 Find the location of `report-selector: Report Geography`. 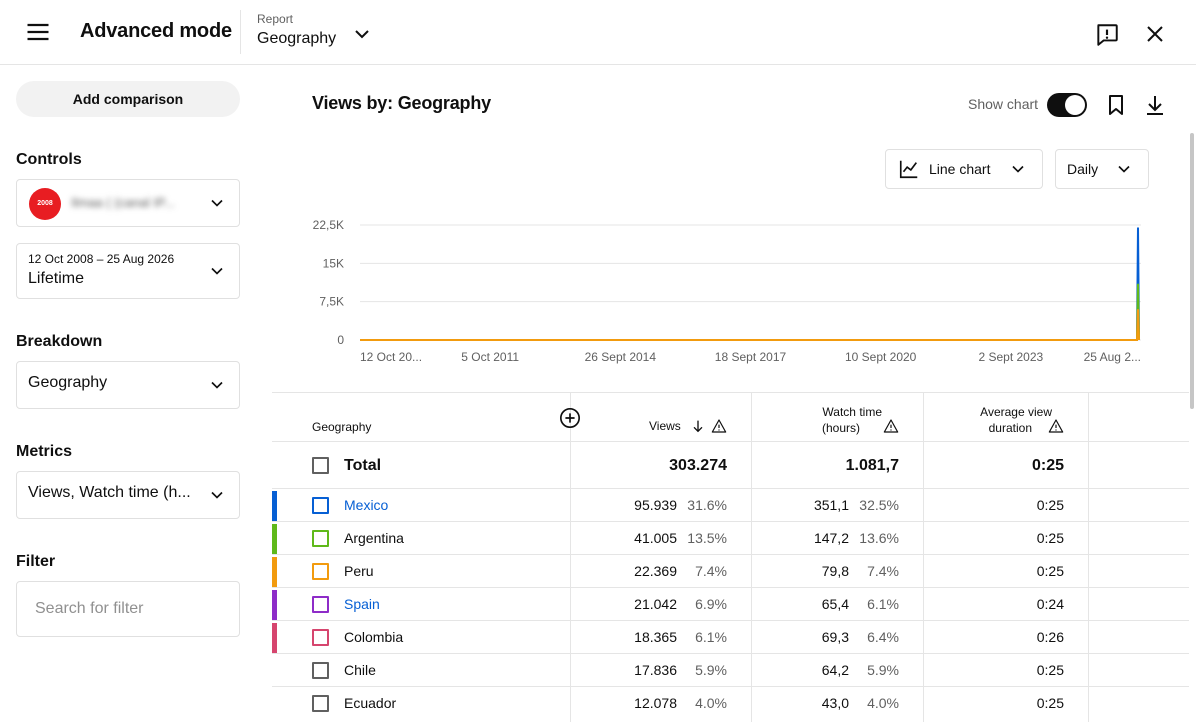

report-selector: Report Geography is located at coordinates (296, 30).